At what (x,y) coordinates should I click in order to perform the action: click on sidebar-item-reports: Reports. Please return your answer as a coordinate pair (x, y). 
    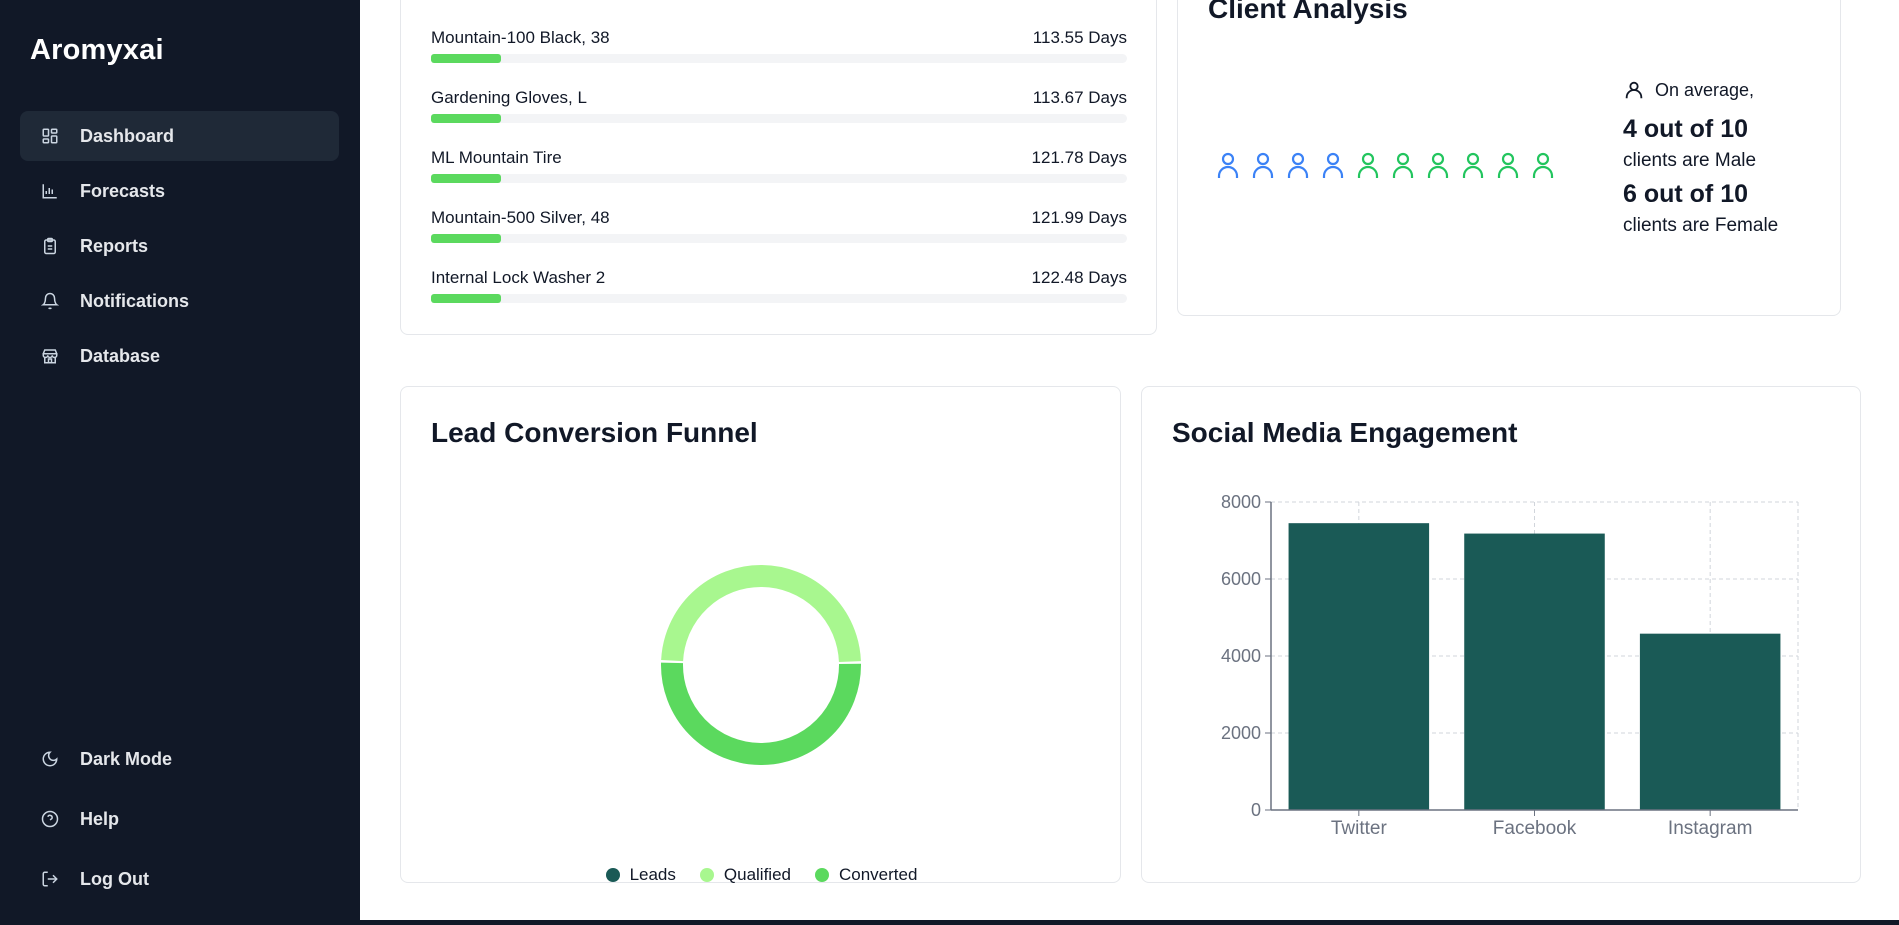
    Looking at the image, I should click on (179, 246).